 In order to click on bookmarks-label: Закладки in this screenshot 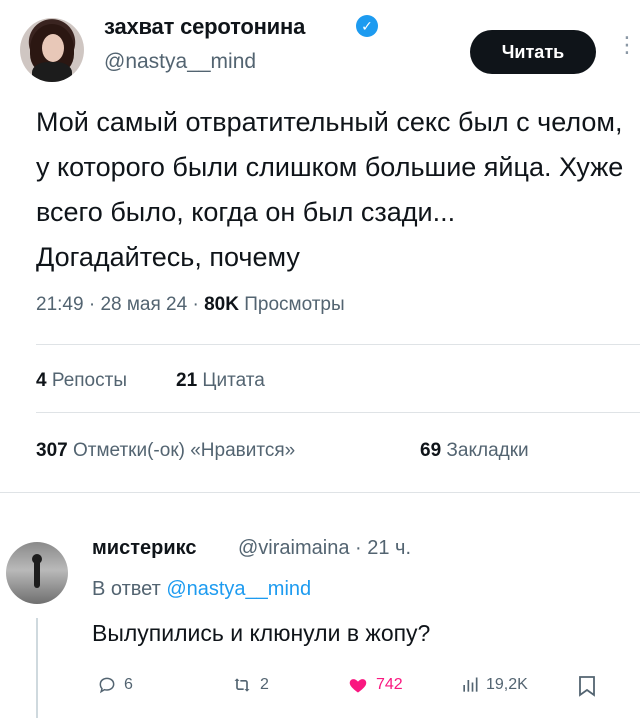, I will do `click(487, 450)`.